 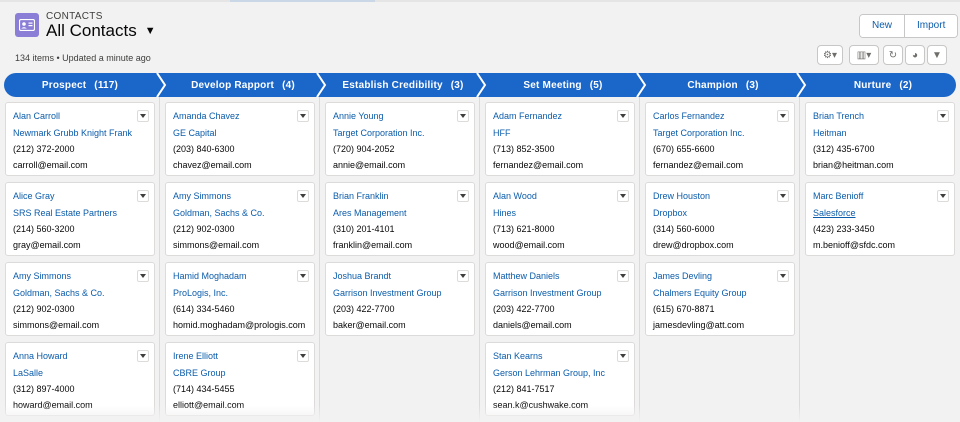 What do you see at coordinates (560, 276) in the screenshot?
I see `contact-name-link: Matthew Daniels` at bounding box center [560, 276].